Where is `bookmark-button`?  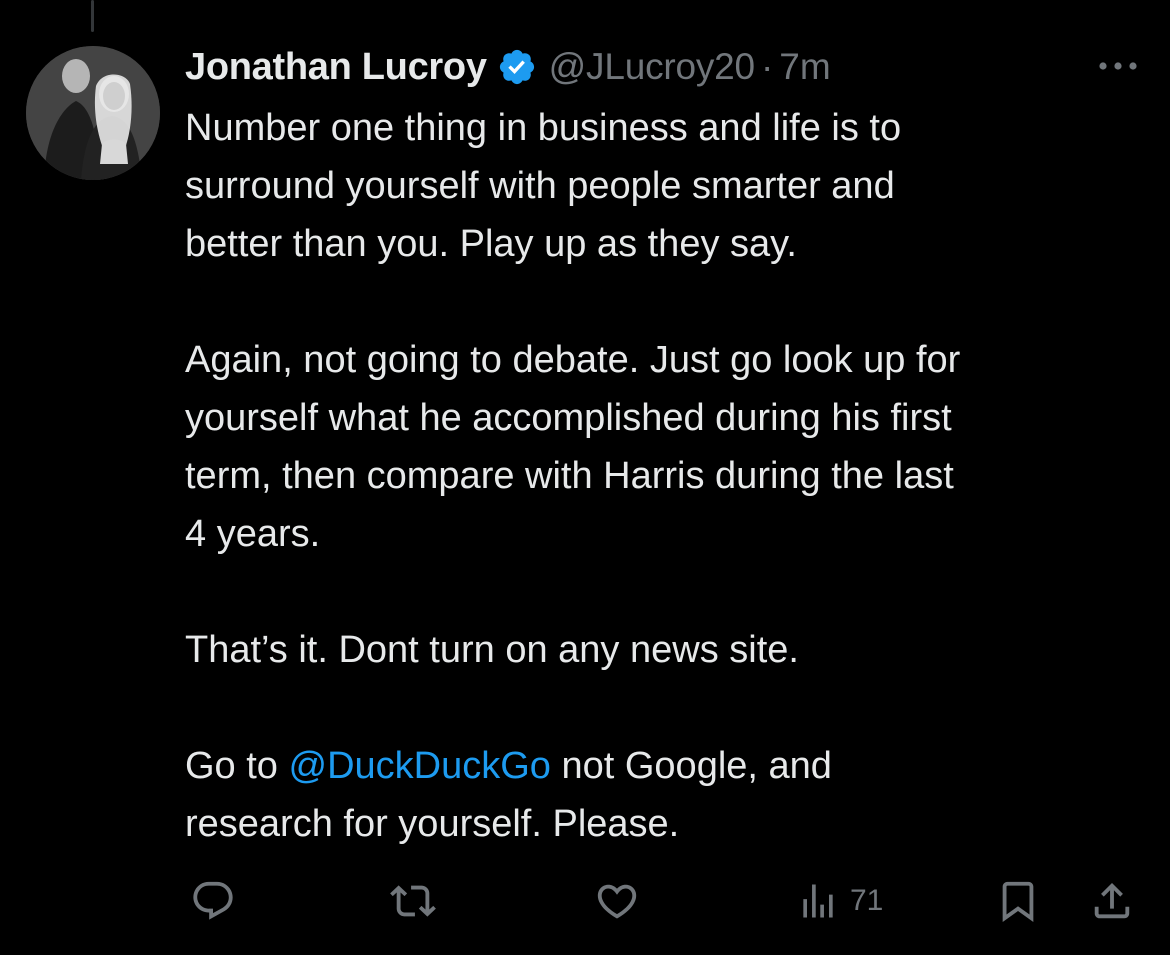 bookmark-button is located at coordinates (1018, 901).